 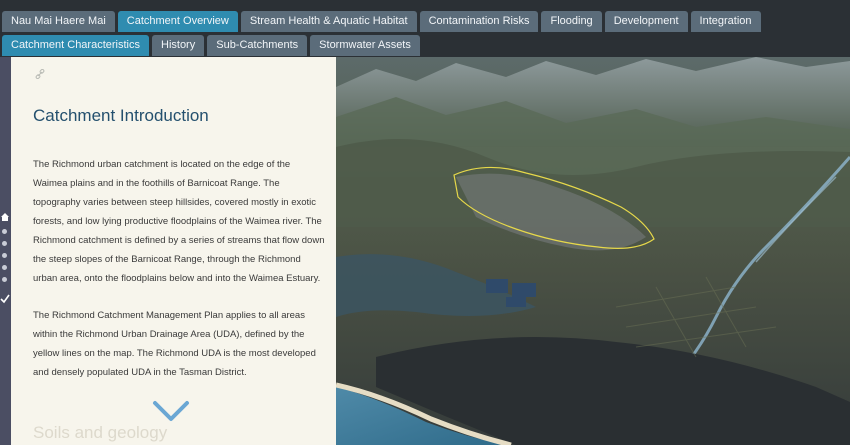 What do you see at coordinates (725, 21) in the screenshot?
I see `tab-integration: Integration` at bounding box center [725, 21].